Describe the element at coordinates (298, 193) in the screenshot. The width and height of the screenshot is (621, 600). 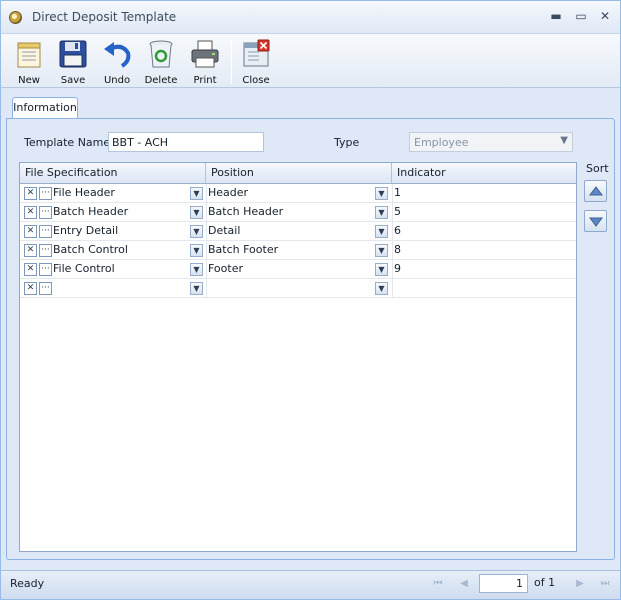
I see `table-row: ✕ ··· File Header ▼ Header ▼ 1` at that location.